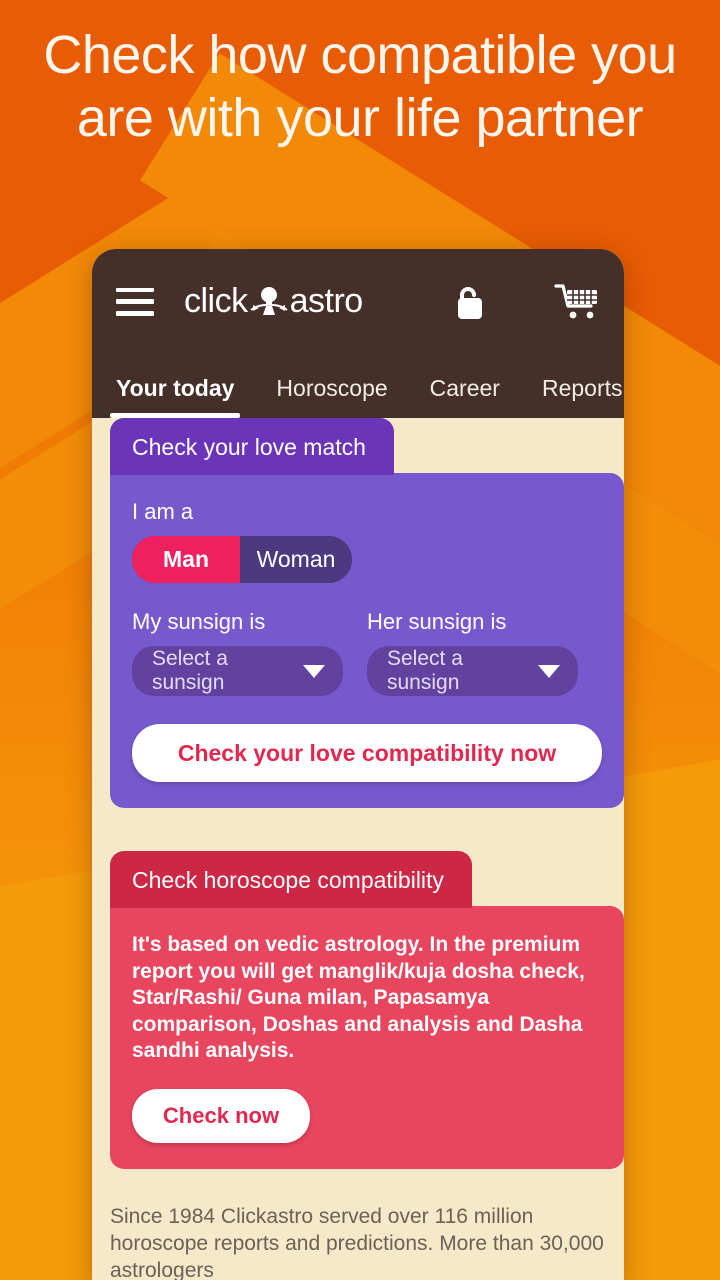 Image resolution: width=720 pixels, height=1280 pixels. I want to click on app-header: click astro, so click(358, 301).